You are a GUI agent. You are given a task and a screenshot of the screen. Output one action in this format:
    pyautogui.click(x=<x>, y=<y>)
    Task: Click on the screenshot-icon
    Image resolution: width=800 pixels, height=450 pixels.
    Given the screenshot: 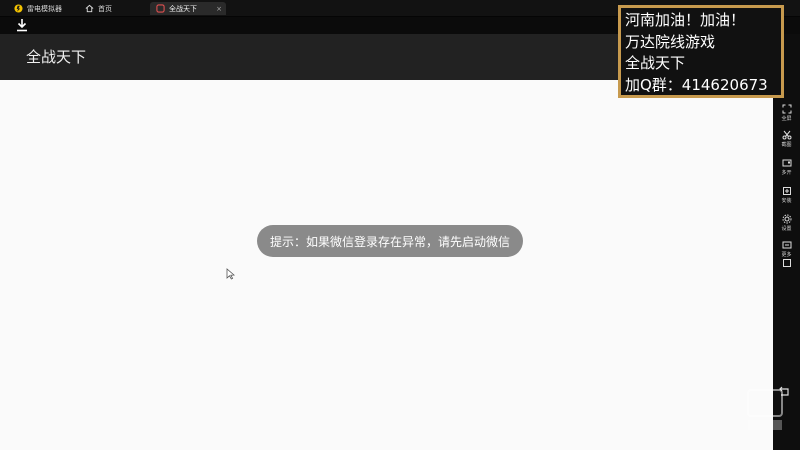 What is the action you would take?
    pyautogui.click(x=786, y=135)
    